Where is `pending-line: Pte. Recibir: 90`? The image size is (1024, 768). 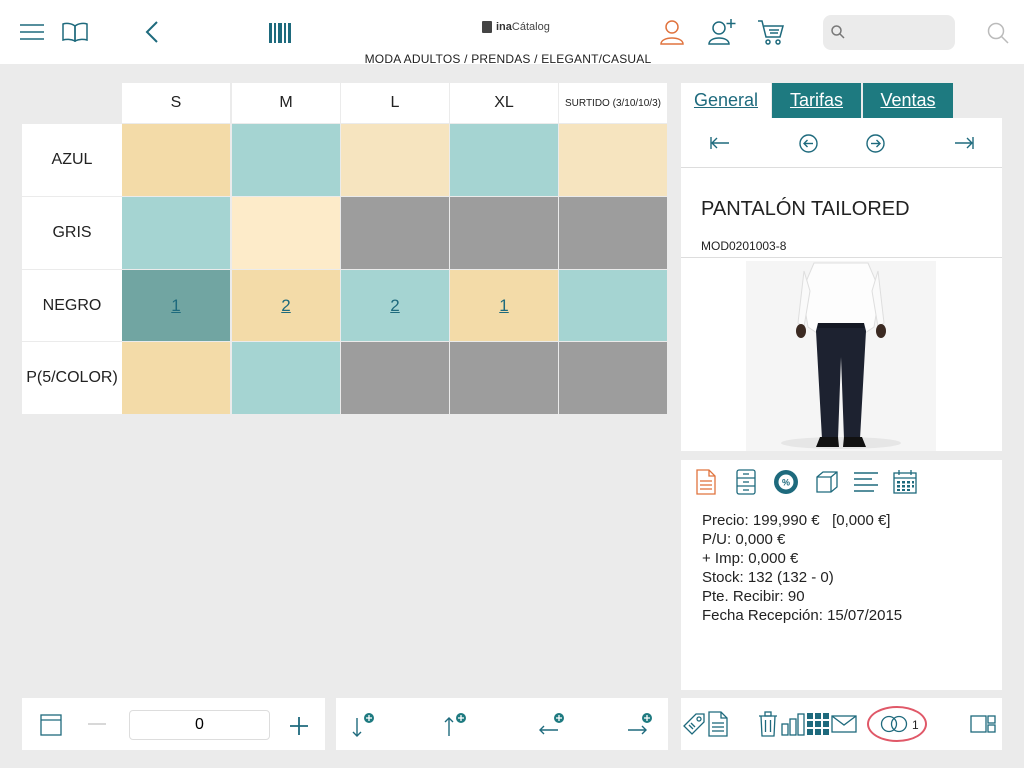
pending-line: Pte. Recibir: 90 is located at coordinates (753, 596).